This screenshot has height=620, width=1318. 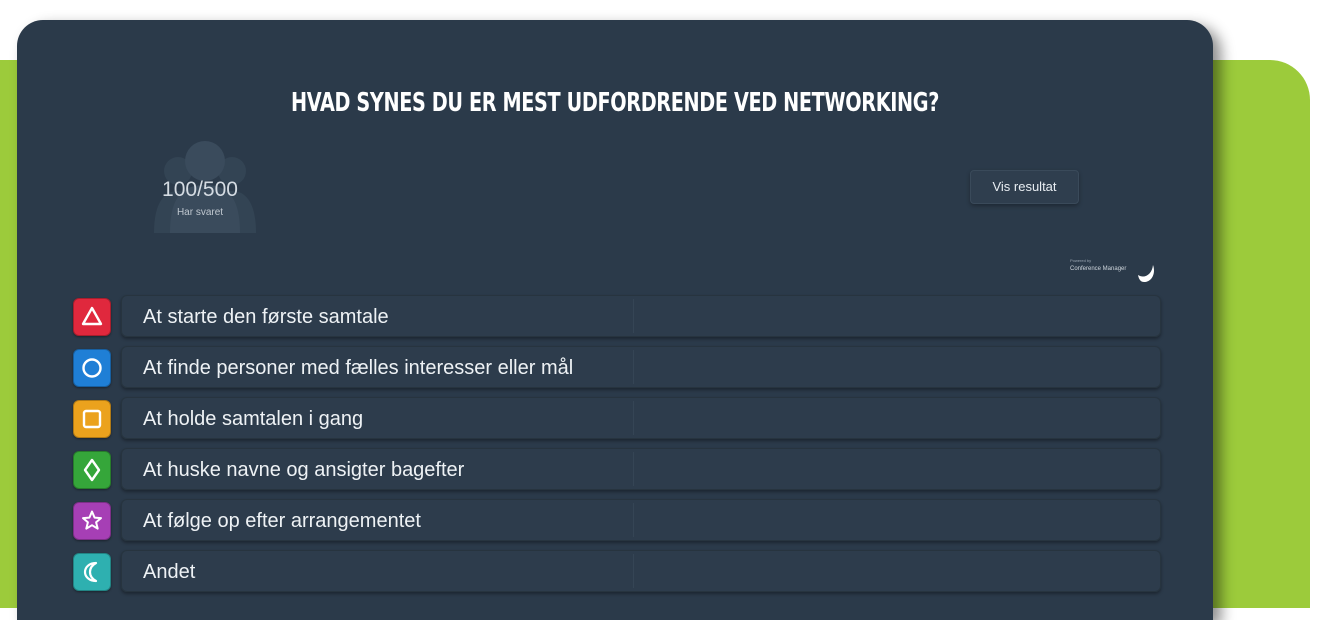 I want to click on square-icon, so click(x=92, y=419).